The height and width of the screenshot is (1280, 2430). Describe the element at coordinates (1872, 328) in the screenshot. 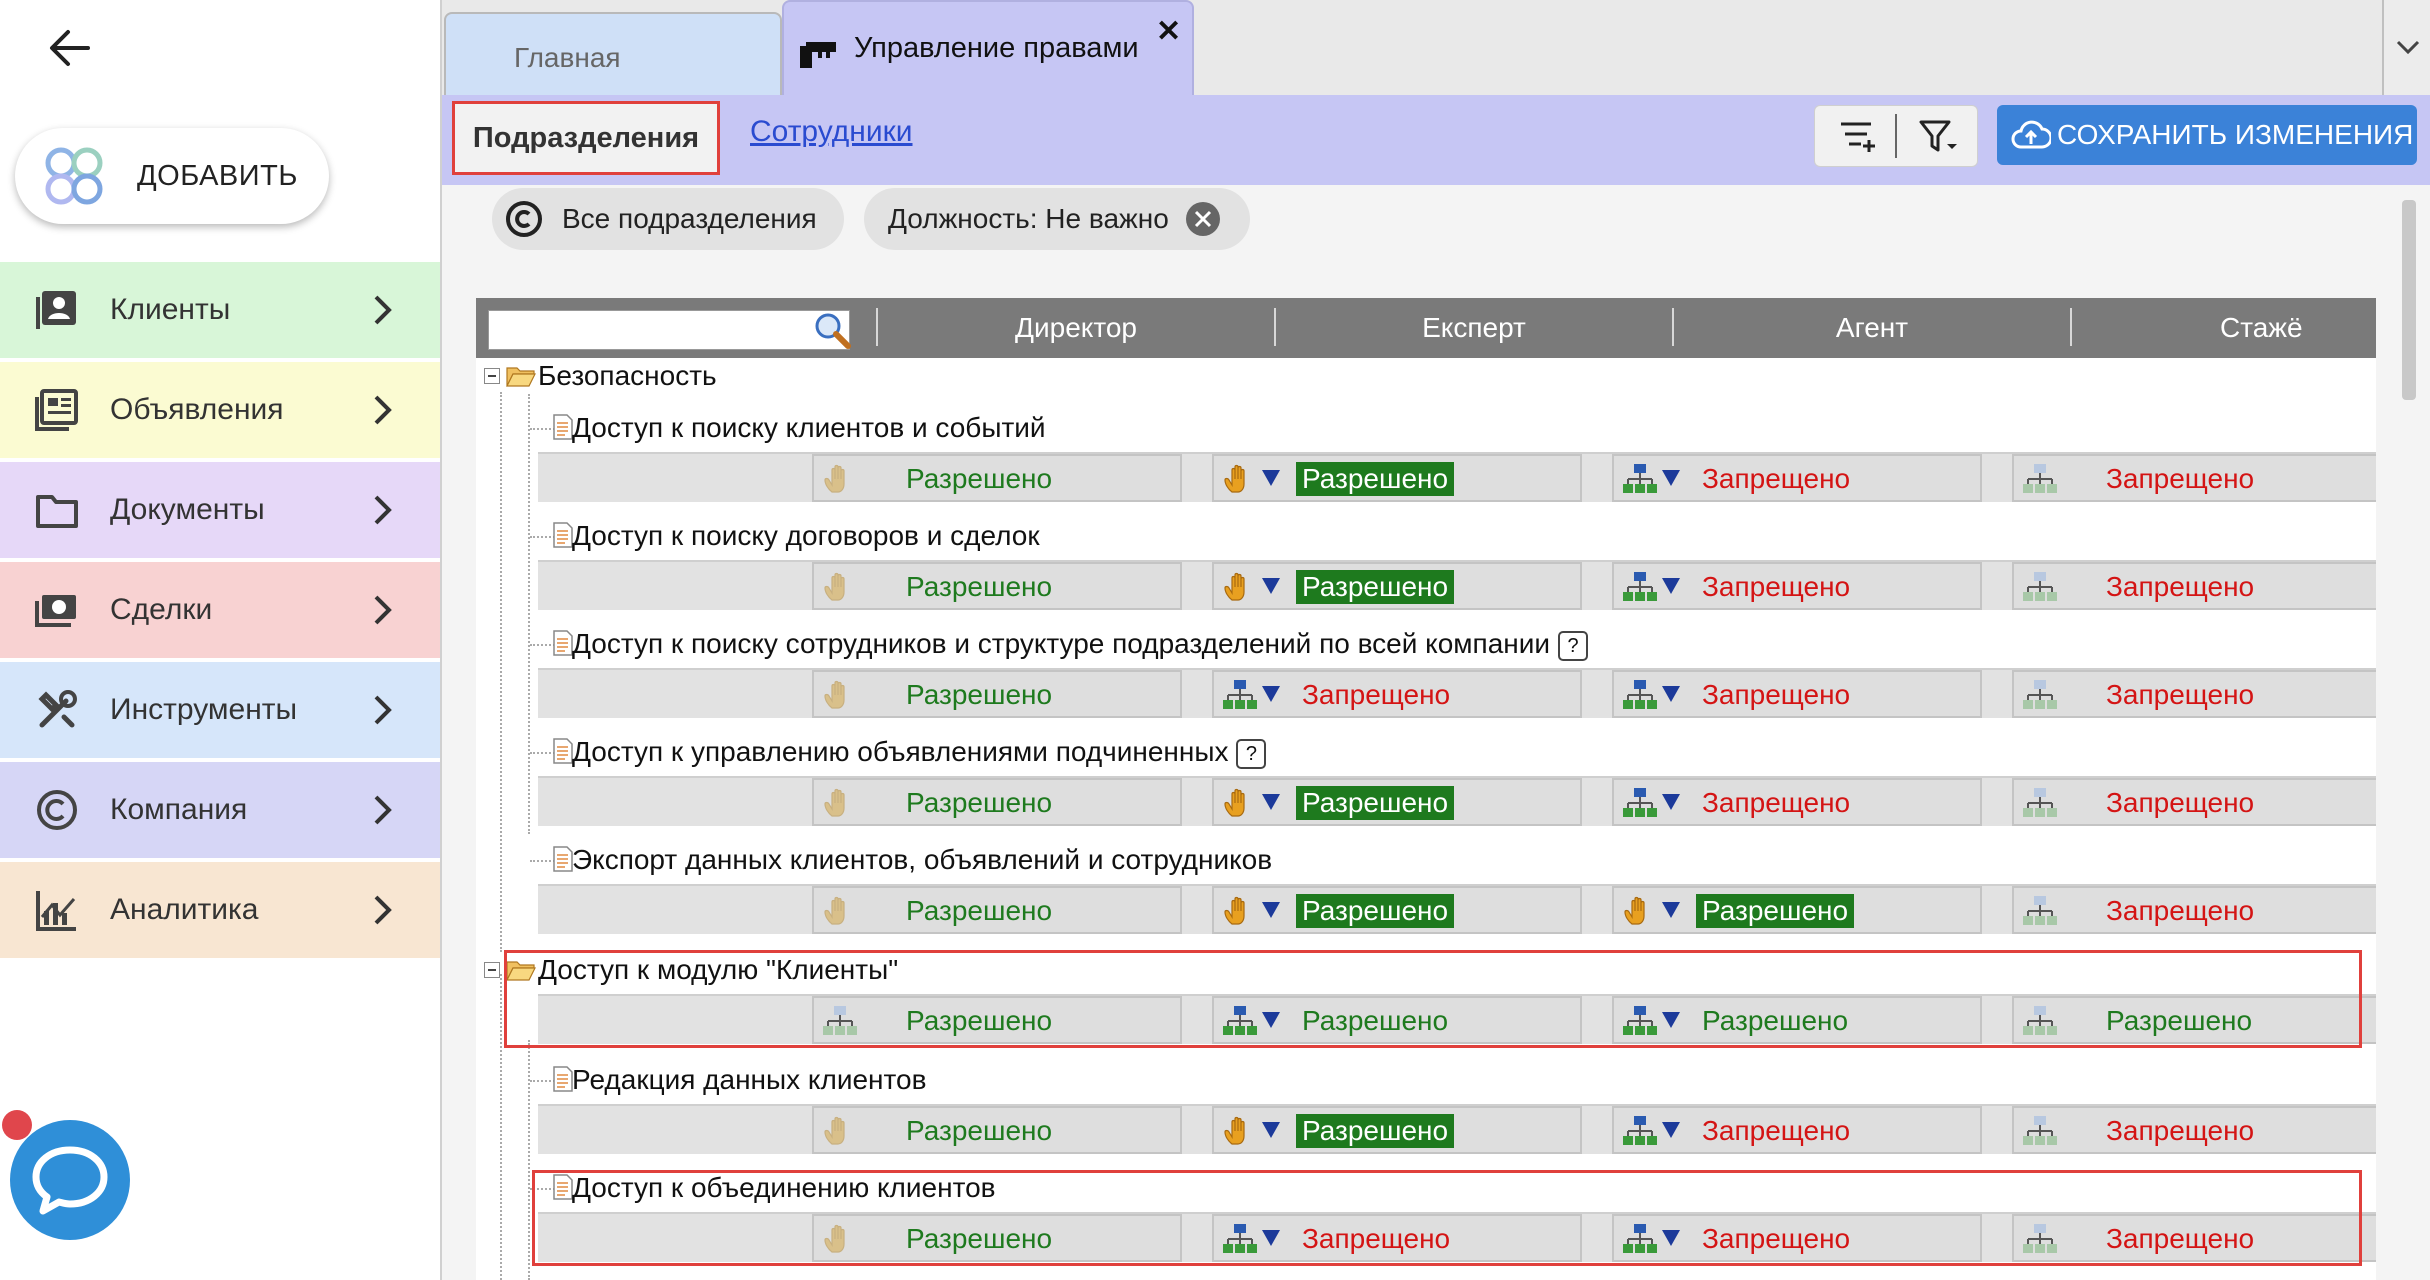

I see `column-header-agent: Агент` at that location.